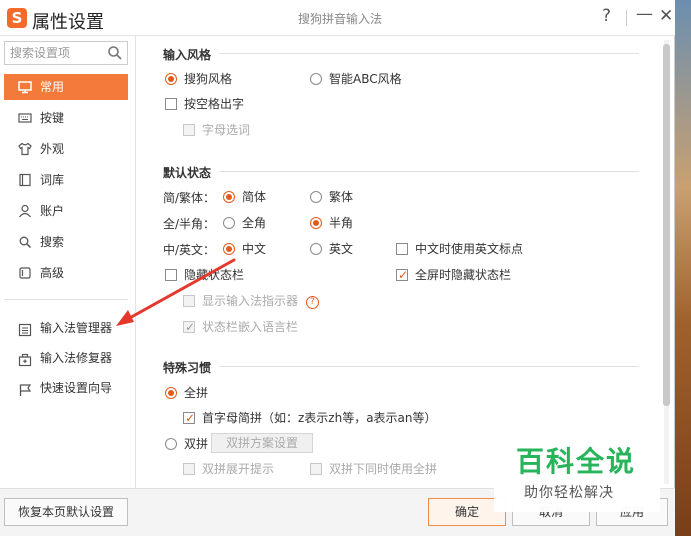 Image resolution: width=691 pixels, height=536 pixels. I want to click on check-double-expand-hint: 双拼展开提示, so click(228, 469).